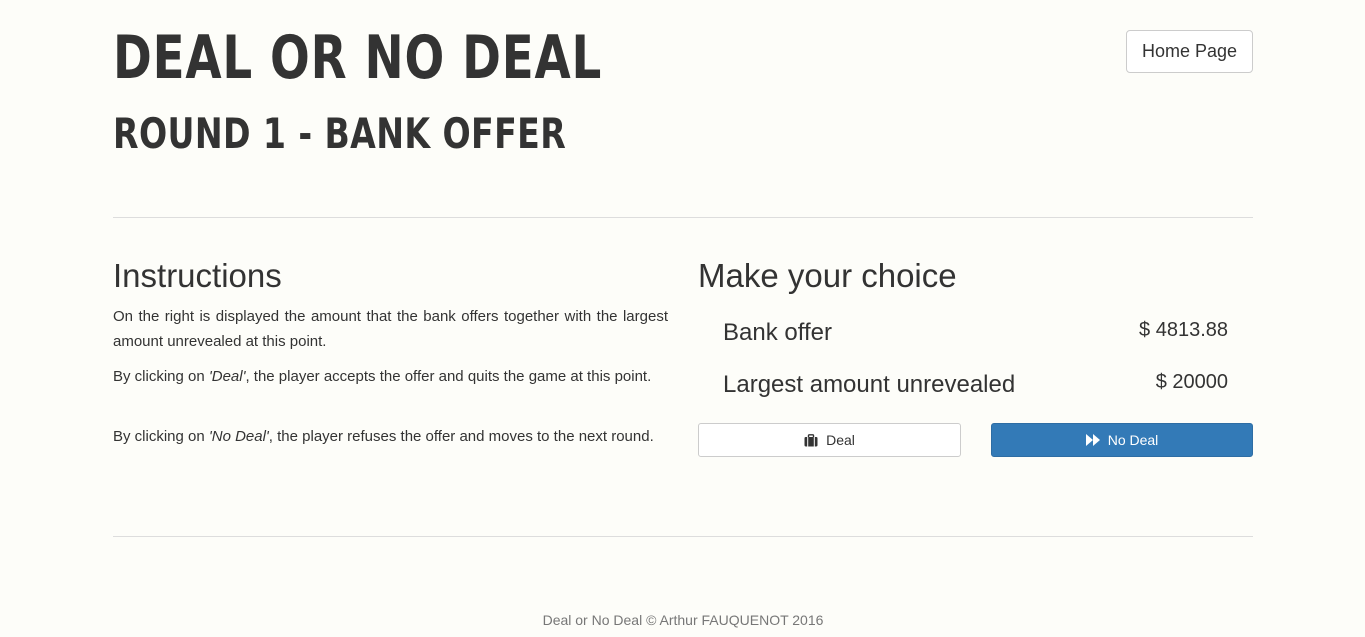  I want to click on page-title: DEAL OR NO DEAL, so click(358, 58).